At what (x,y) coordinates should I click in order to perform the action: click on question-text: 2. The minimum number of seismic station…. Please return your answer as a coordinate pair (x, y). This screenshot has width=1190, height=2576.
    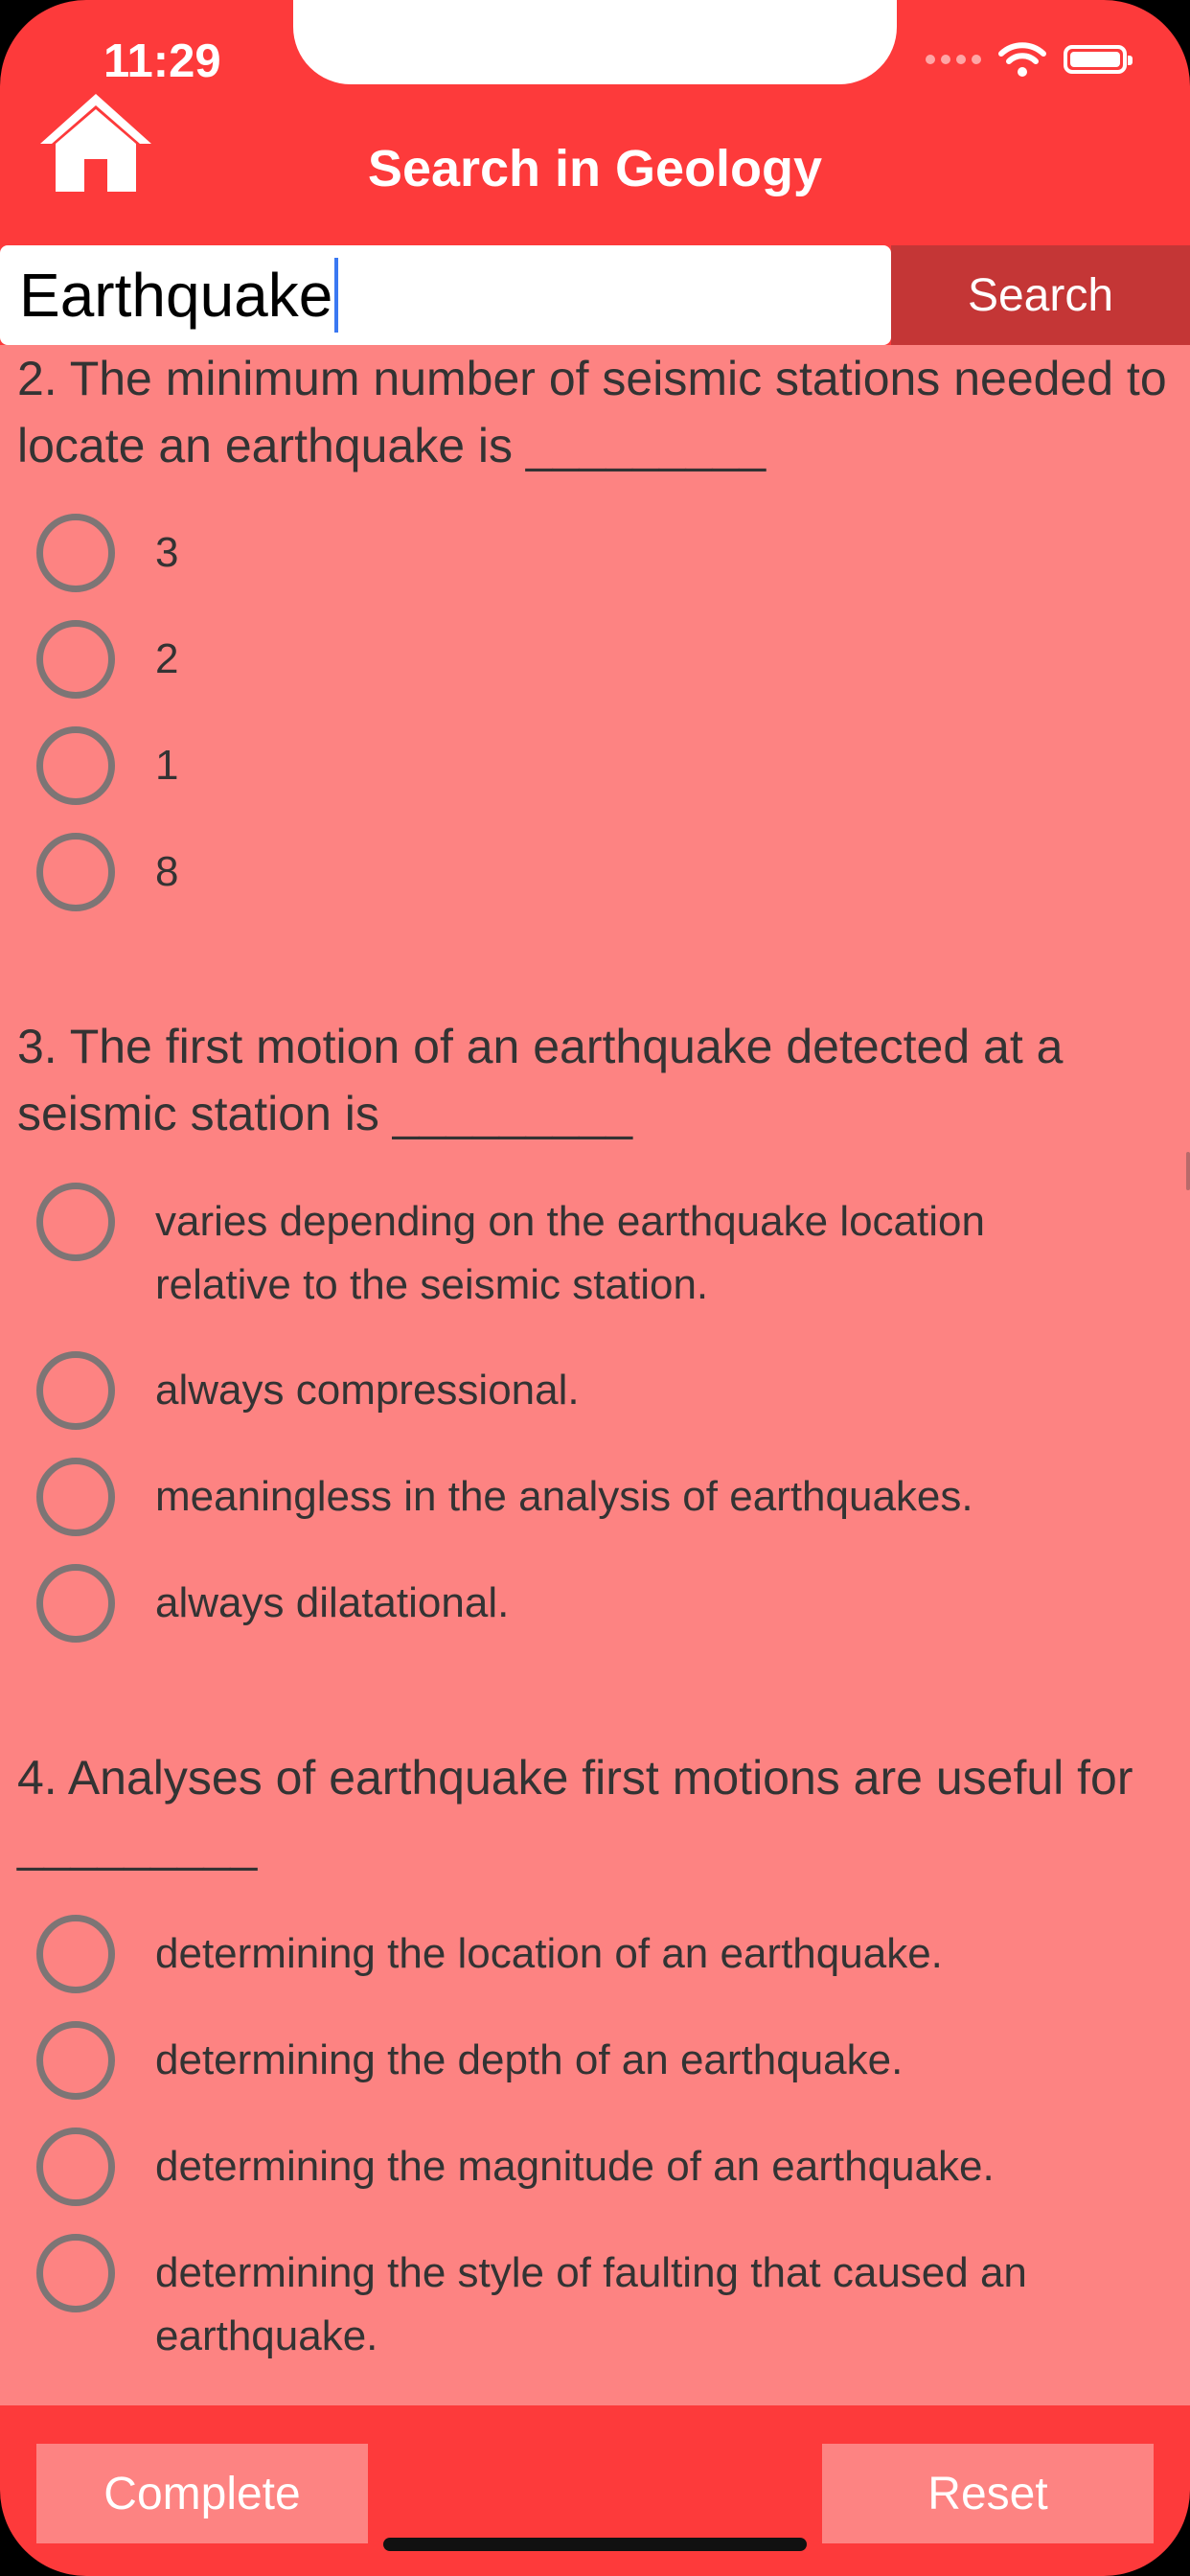
    Looking at the image, I should click on (592, 412).